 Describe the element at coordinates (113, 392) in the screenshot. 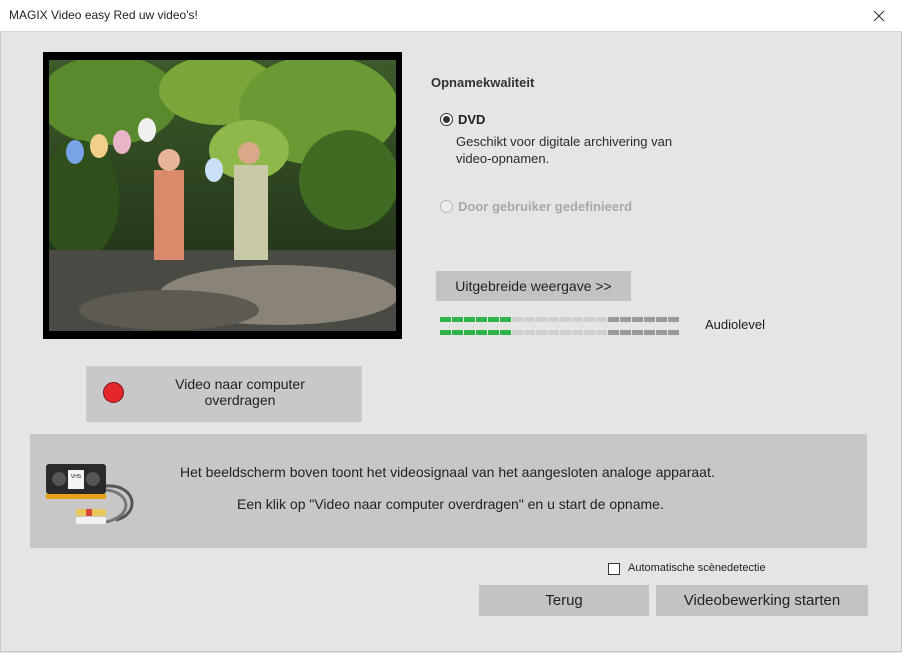

I see `record-icon` at that location.